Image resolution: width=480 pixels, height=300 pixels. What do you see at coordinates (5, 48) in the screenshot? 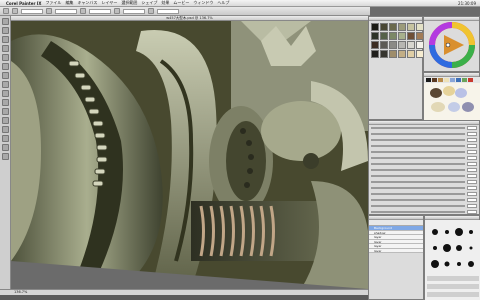
I see `eraser-tool-icon` at bounding box center [5, 48].